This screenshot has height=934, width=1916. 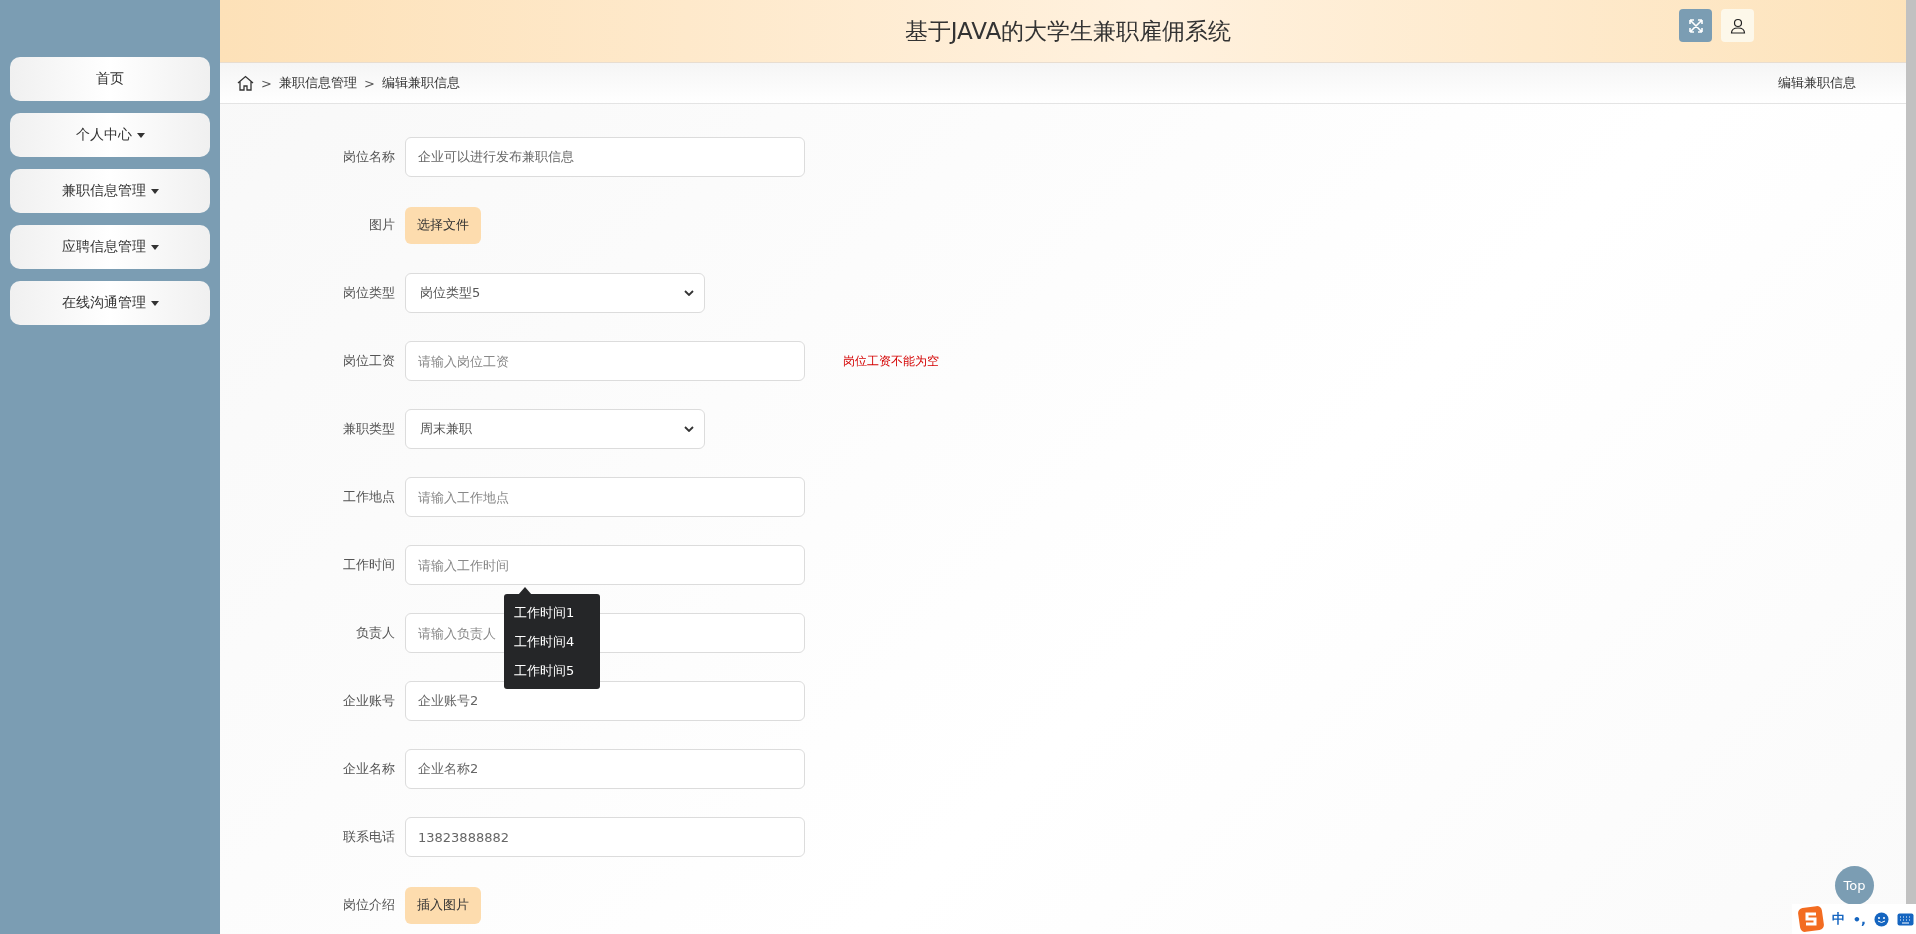 What do you see at coordinates (317, 83) in the screenshot?
I see `breadcrumb-link: 兼职信息管理` at bounding box center [317, 83].